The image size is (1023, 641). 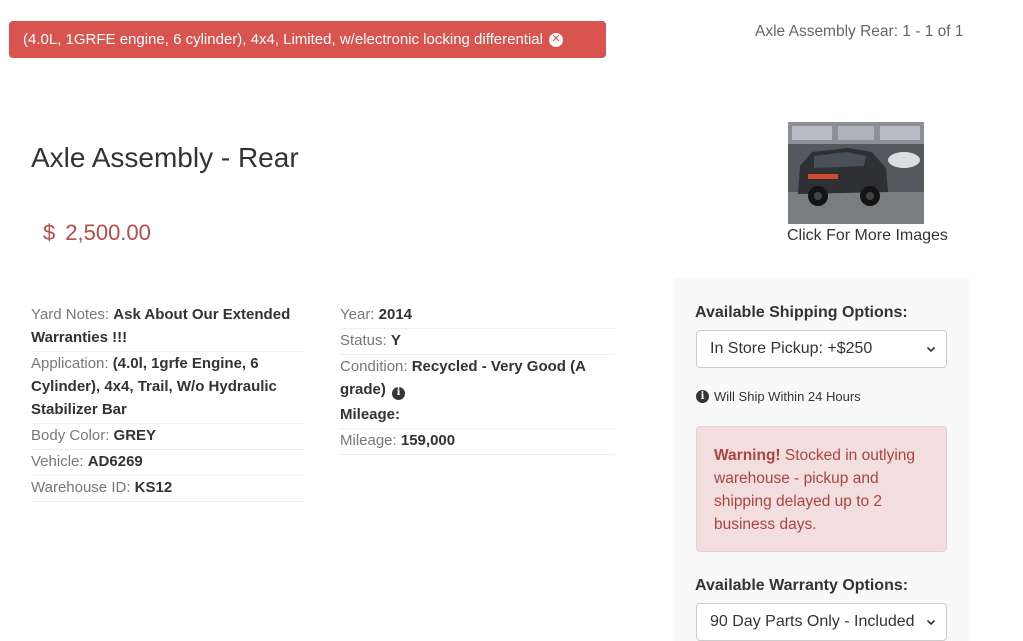 I want to click on shipping-options-select: In Store Pickup: +$250, so click(x=821, y=349).